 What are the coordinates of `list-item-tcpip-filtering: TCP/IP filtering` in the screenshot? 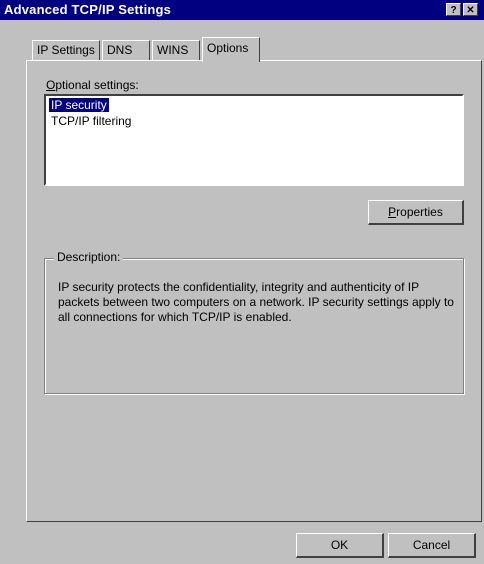 It's located at (91, 121).